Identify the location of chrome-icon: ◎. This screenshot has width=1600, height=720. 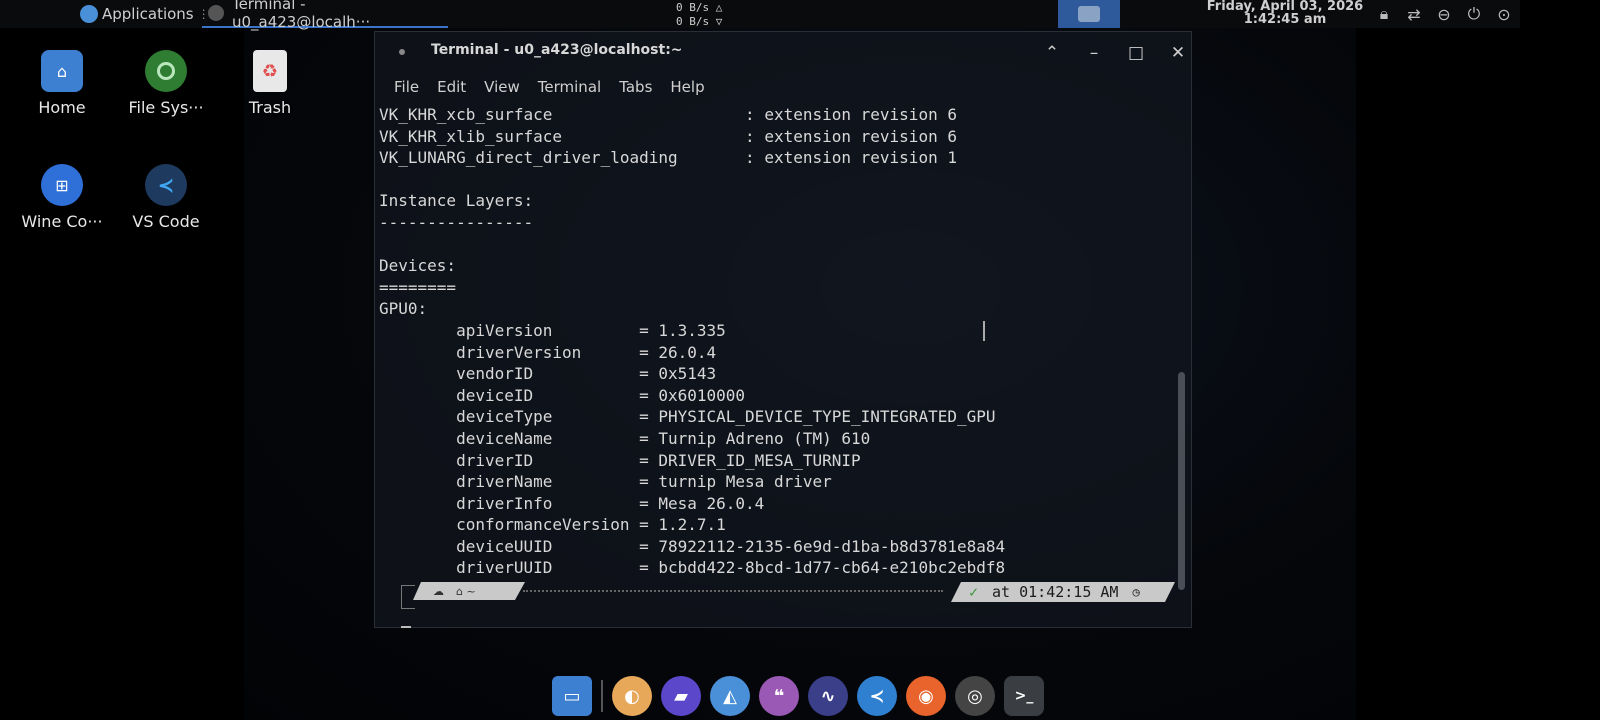
(975, 696).